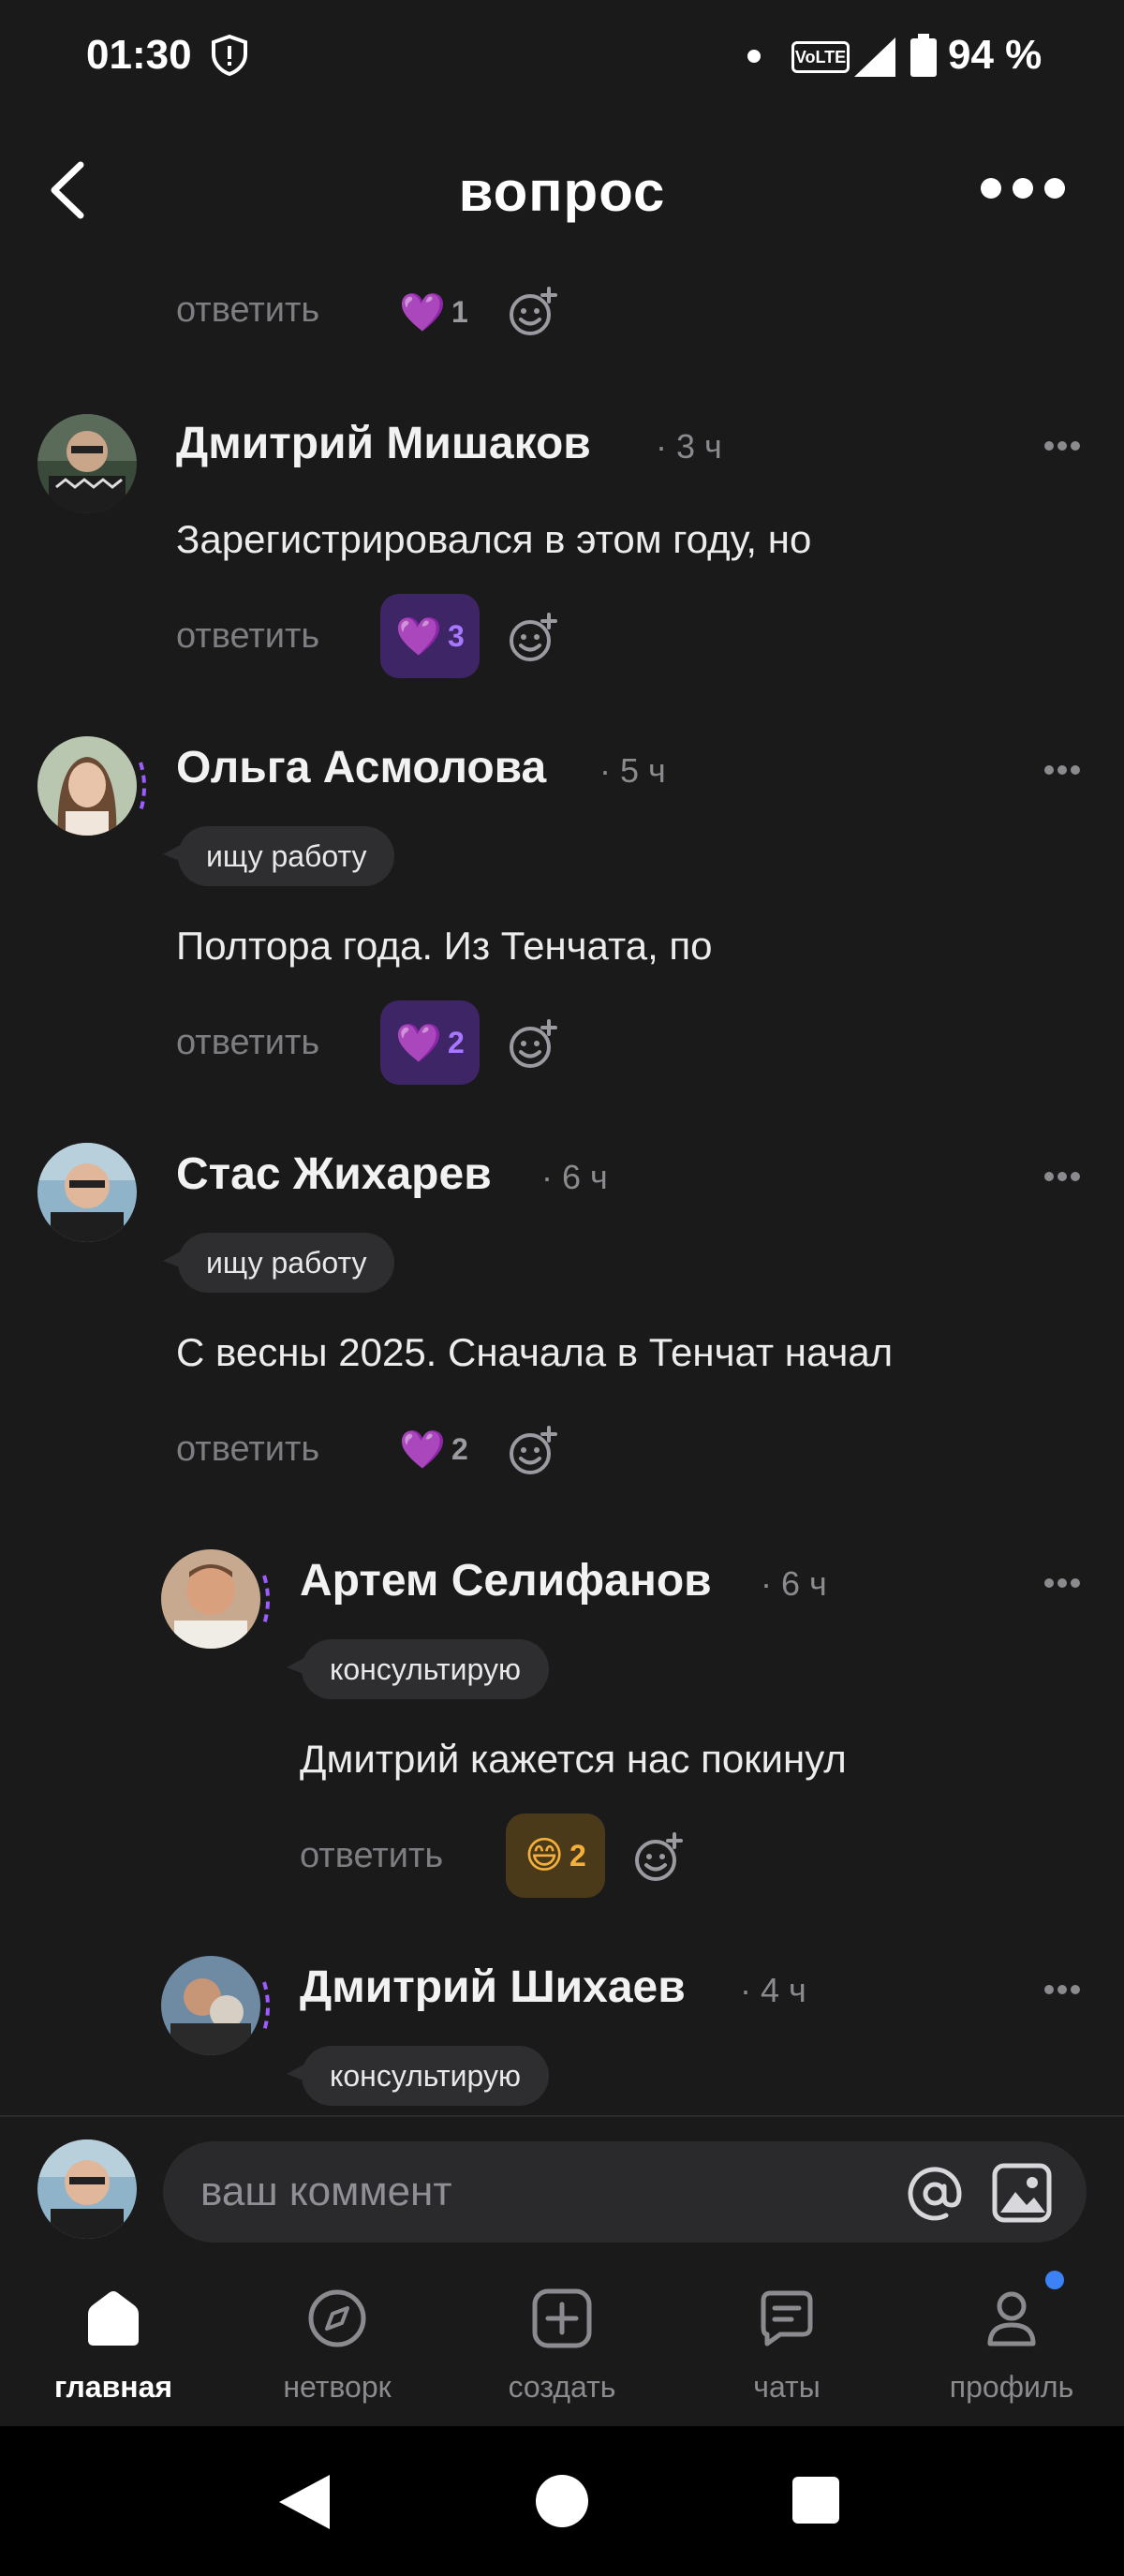 This screenshot has height=2576, width=1124. What do you see at coordinates (815, 2501) in the screenshot?
I see `system-recents-icon` at bounding box center [815, 2501].